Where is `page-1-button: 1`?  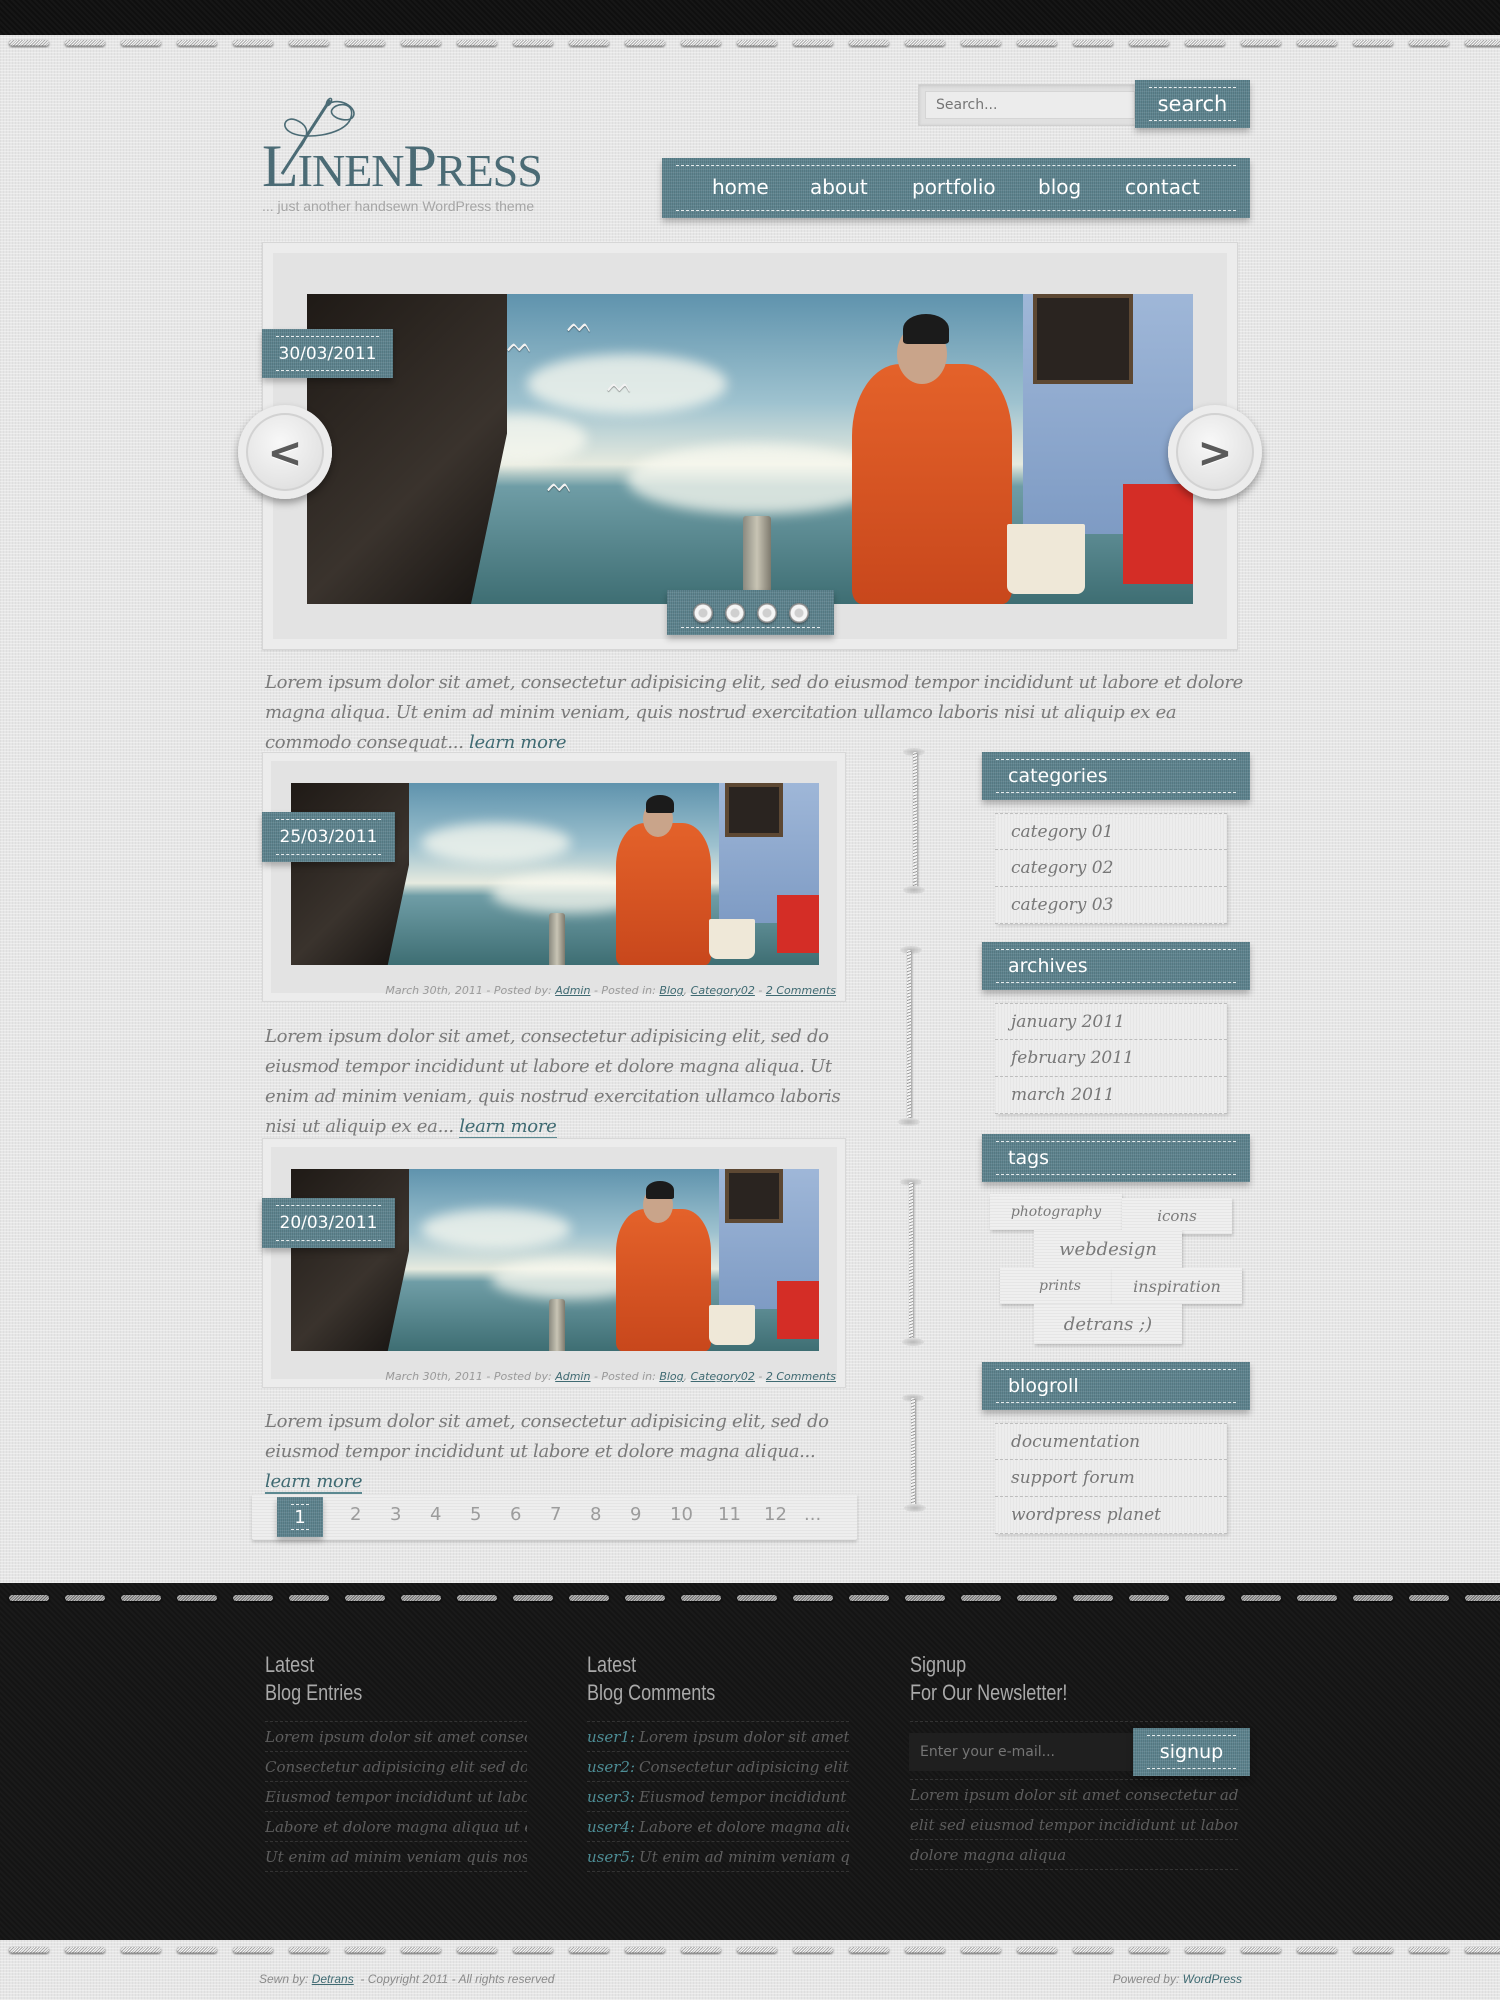 page-1-button: 1 is located at coordinates (300, 1517).